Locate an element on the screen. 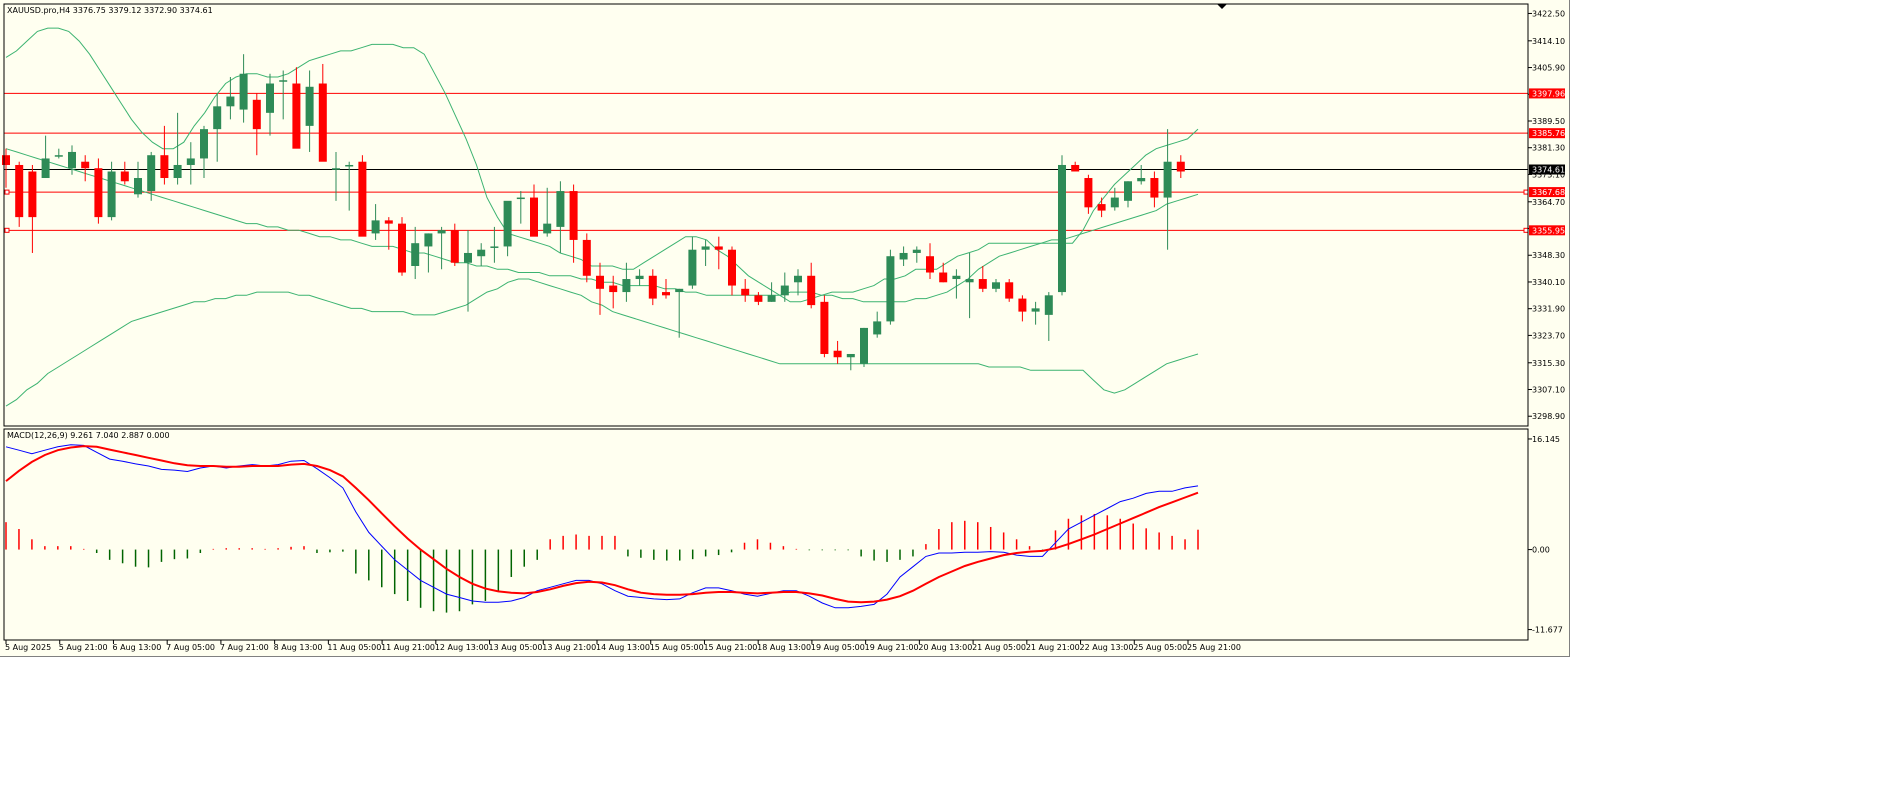 Image resolution: width=1889 pixels, height=792 pixels. macd-tick-label: -11.677 is located at coordinates (1547, 630).